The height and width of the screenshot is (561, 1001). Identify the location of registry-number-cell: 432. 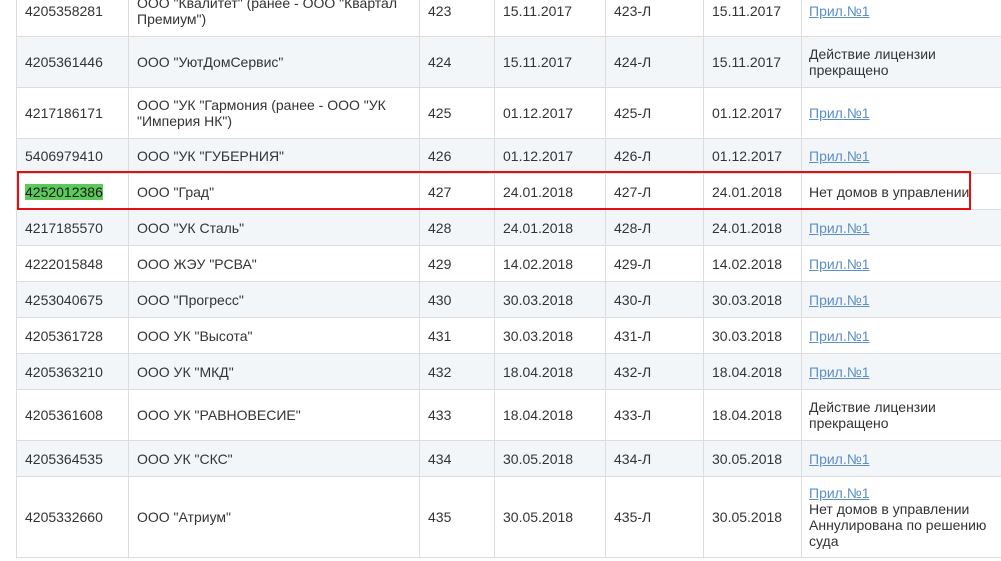
(457, 371).